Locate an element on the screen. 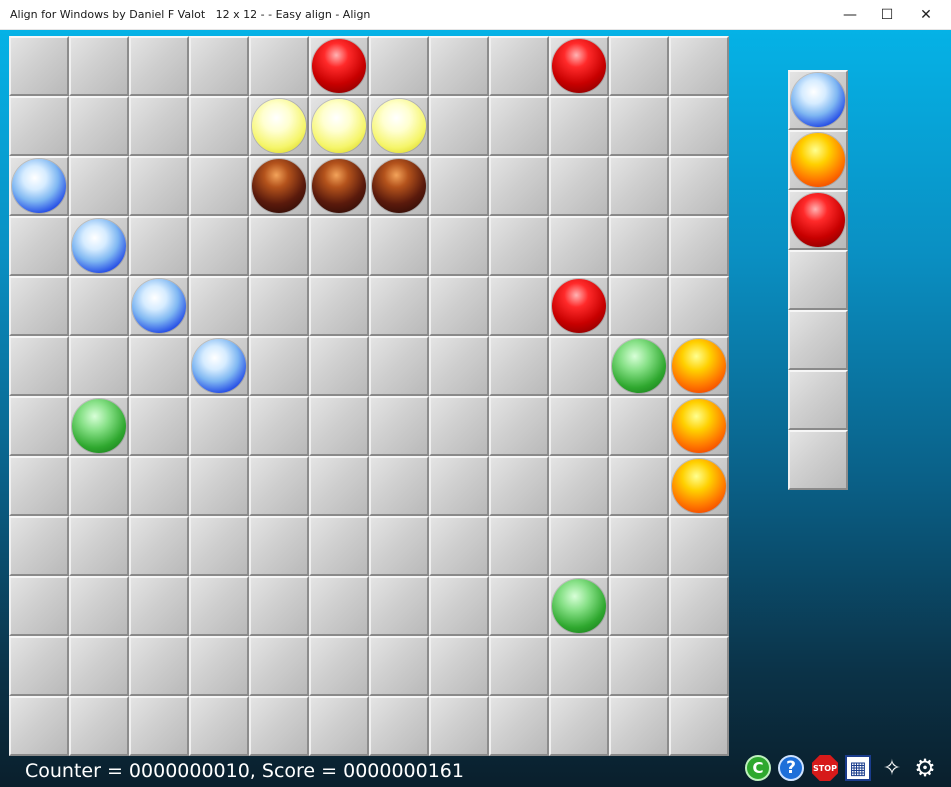 Image resolution: width=951 pixels, height=787 pixels. gear-icon: ⚙ is located at coordinates (925, 768).